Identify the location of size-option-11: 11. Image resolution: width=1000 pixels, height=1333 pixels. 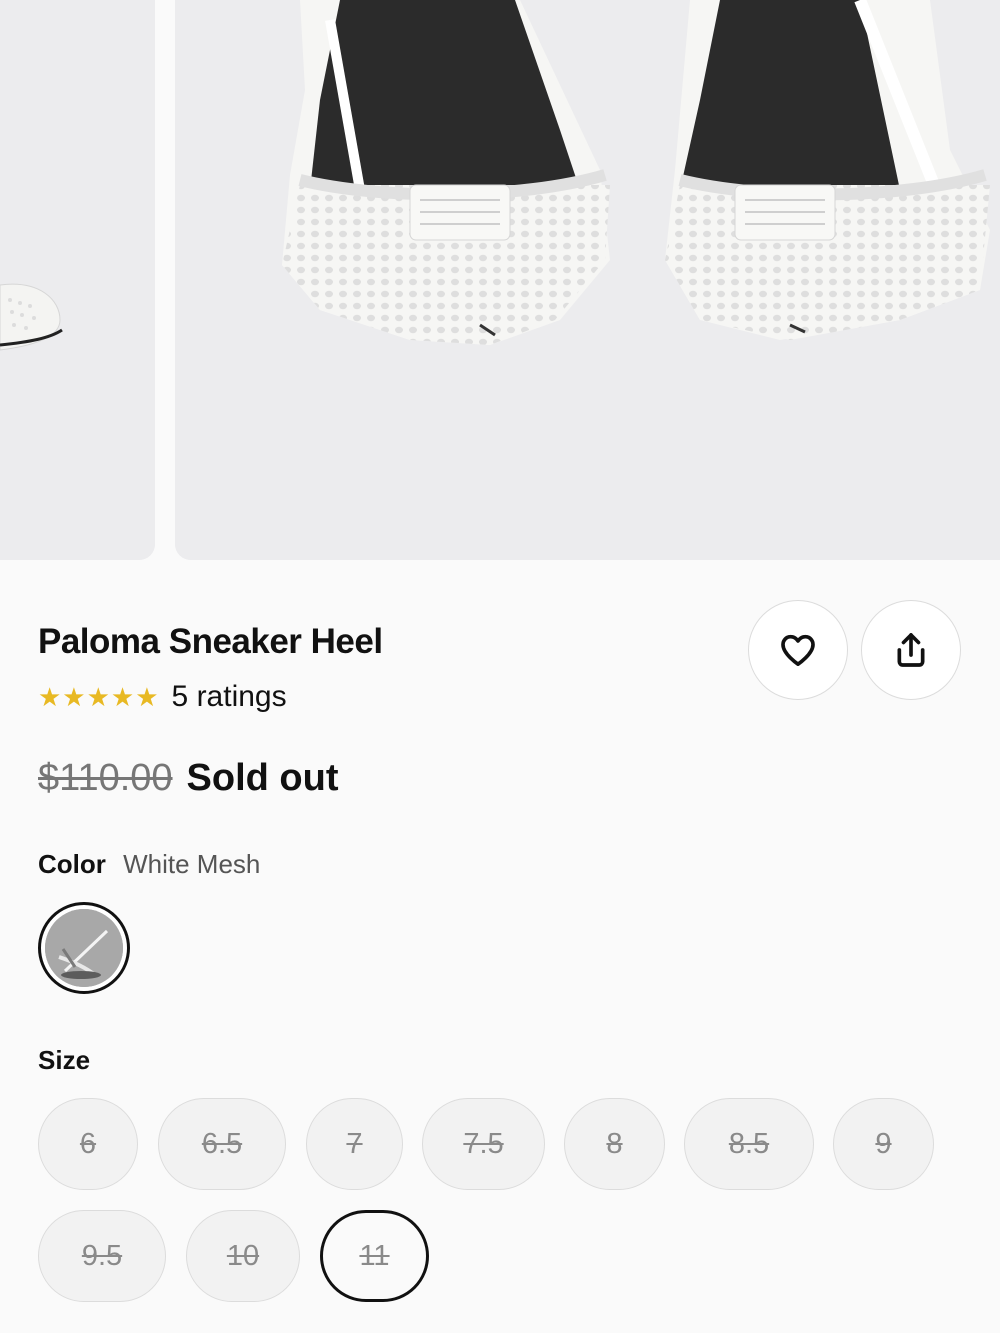
(374, 1256).